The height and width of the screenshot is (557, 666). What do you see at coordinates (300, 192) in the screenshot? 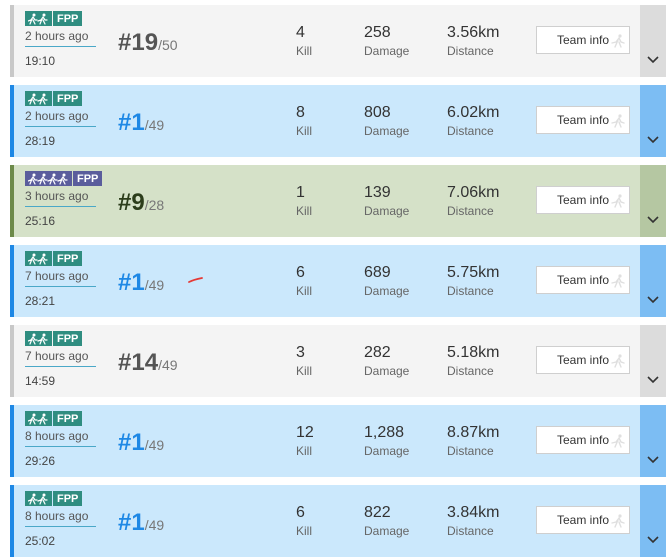
I see `kill-value: 1` at bounding box center [300, 192].